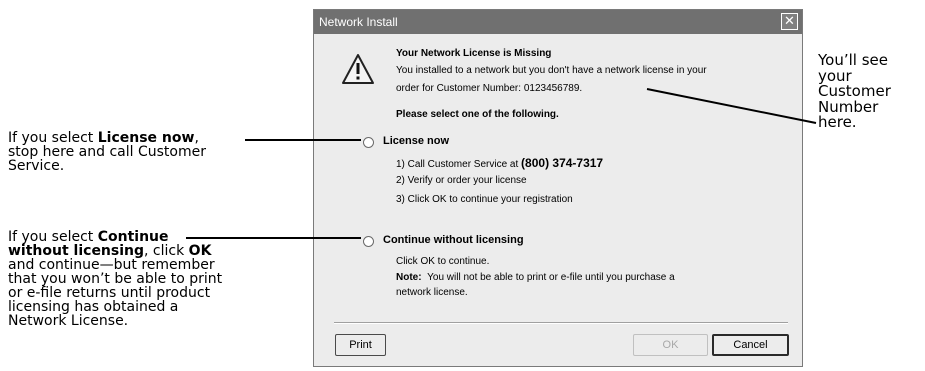  I want to click on license-now-radio, so click(368, 142).